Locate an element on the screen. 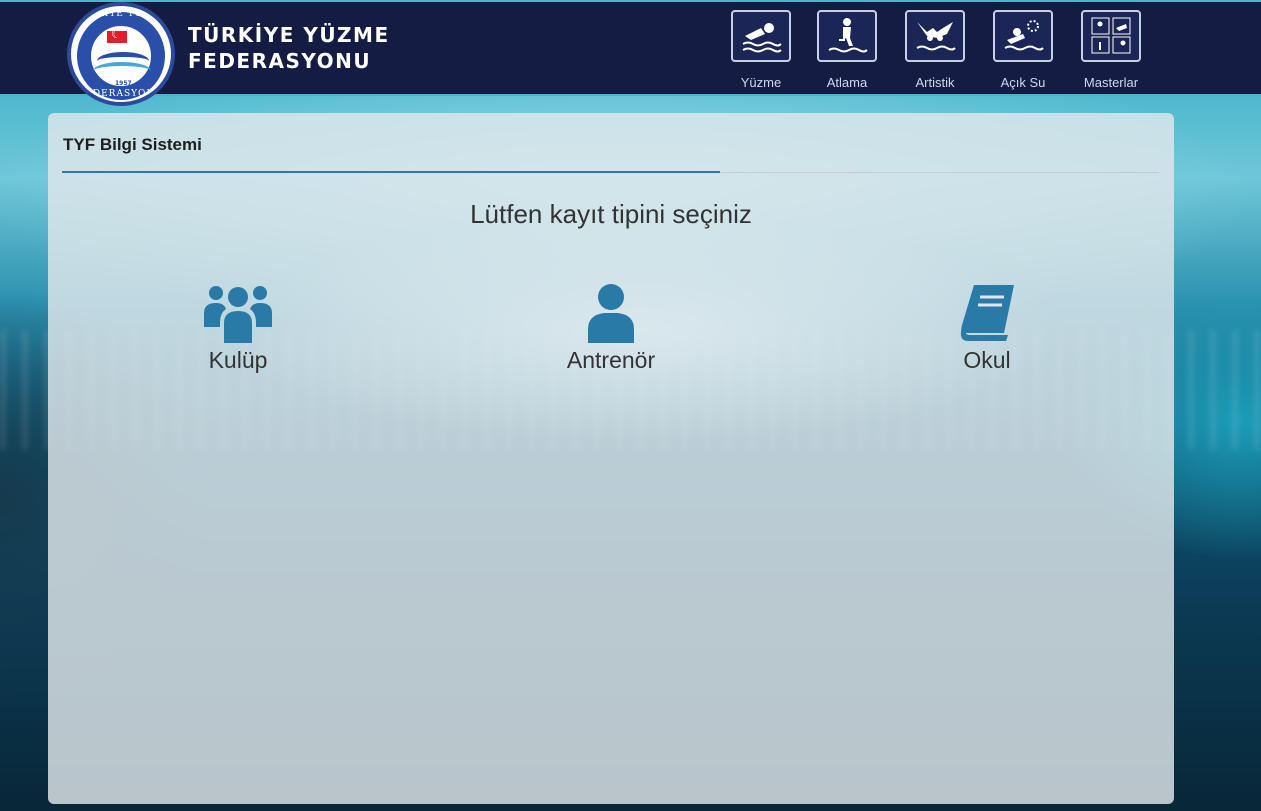 This screenshot has width=1261, height=811. nav-item-atlama: Atlama is located at coordinates (847, 50).